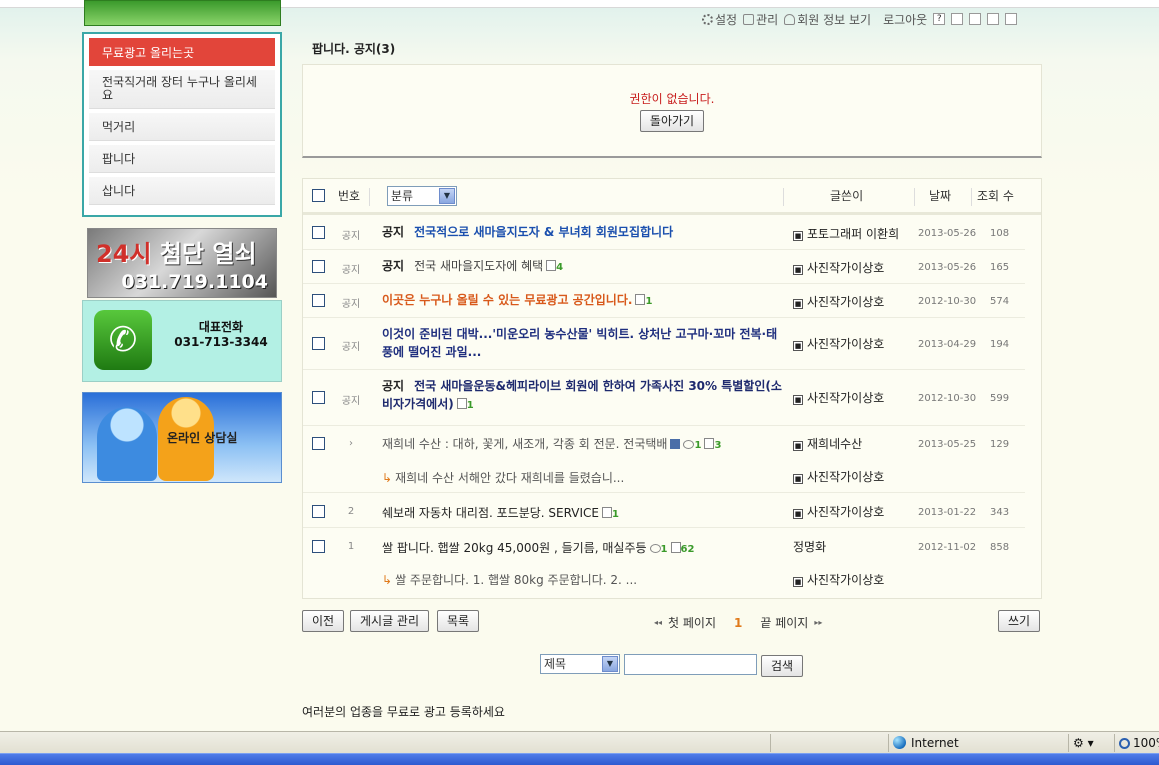 This screenshot has height=765, width=1159. Describe the element at coordinates (182, 13) in the screenshot. I see `site-logo` at that location.